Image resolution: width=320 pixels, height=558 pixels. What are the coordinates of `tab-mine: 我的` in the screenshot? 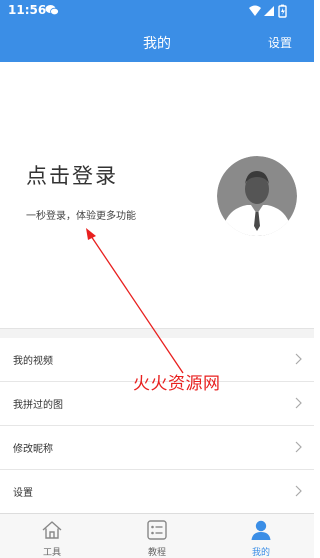 It's located at (261, 536).